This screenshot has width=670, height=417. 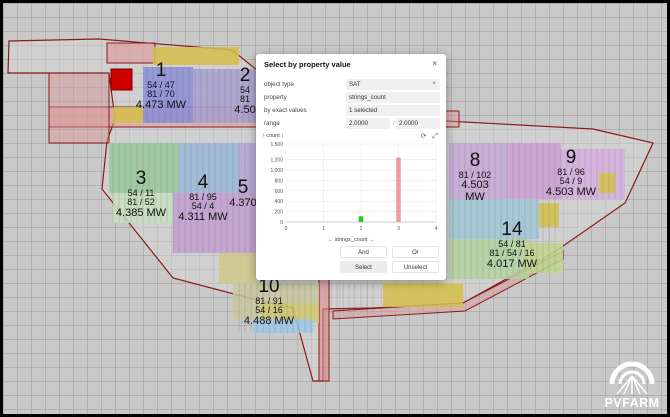 I want to click on range-max-value: 2.0000, so click(x=408, y=123).